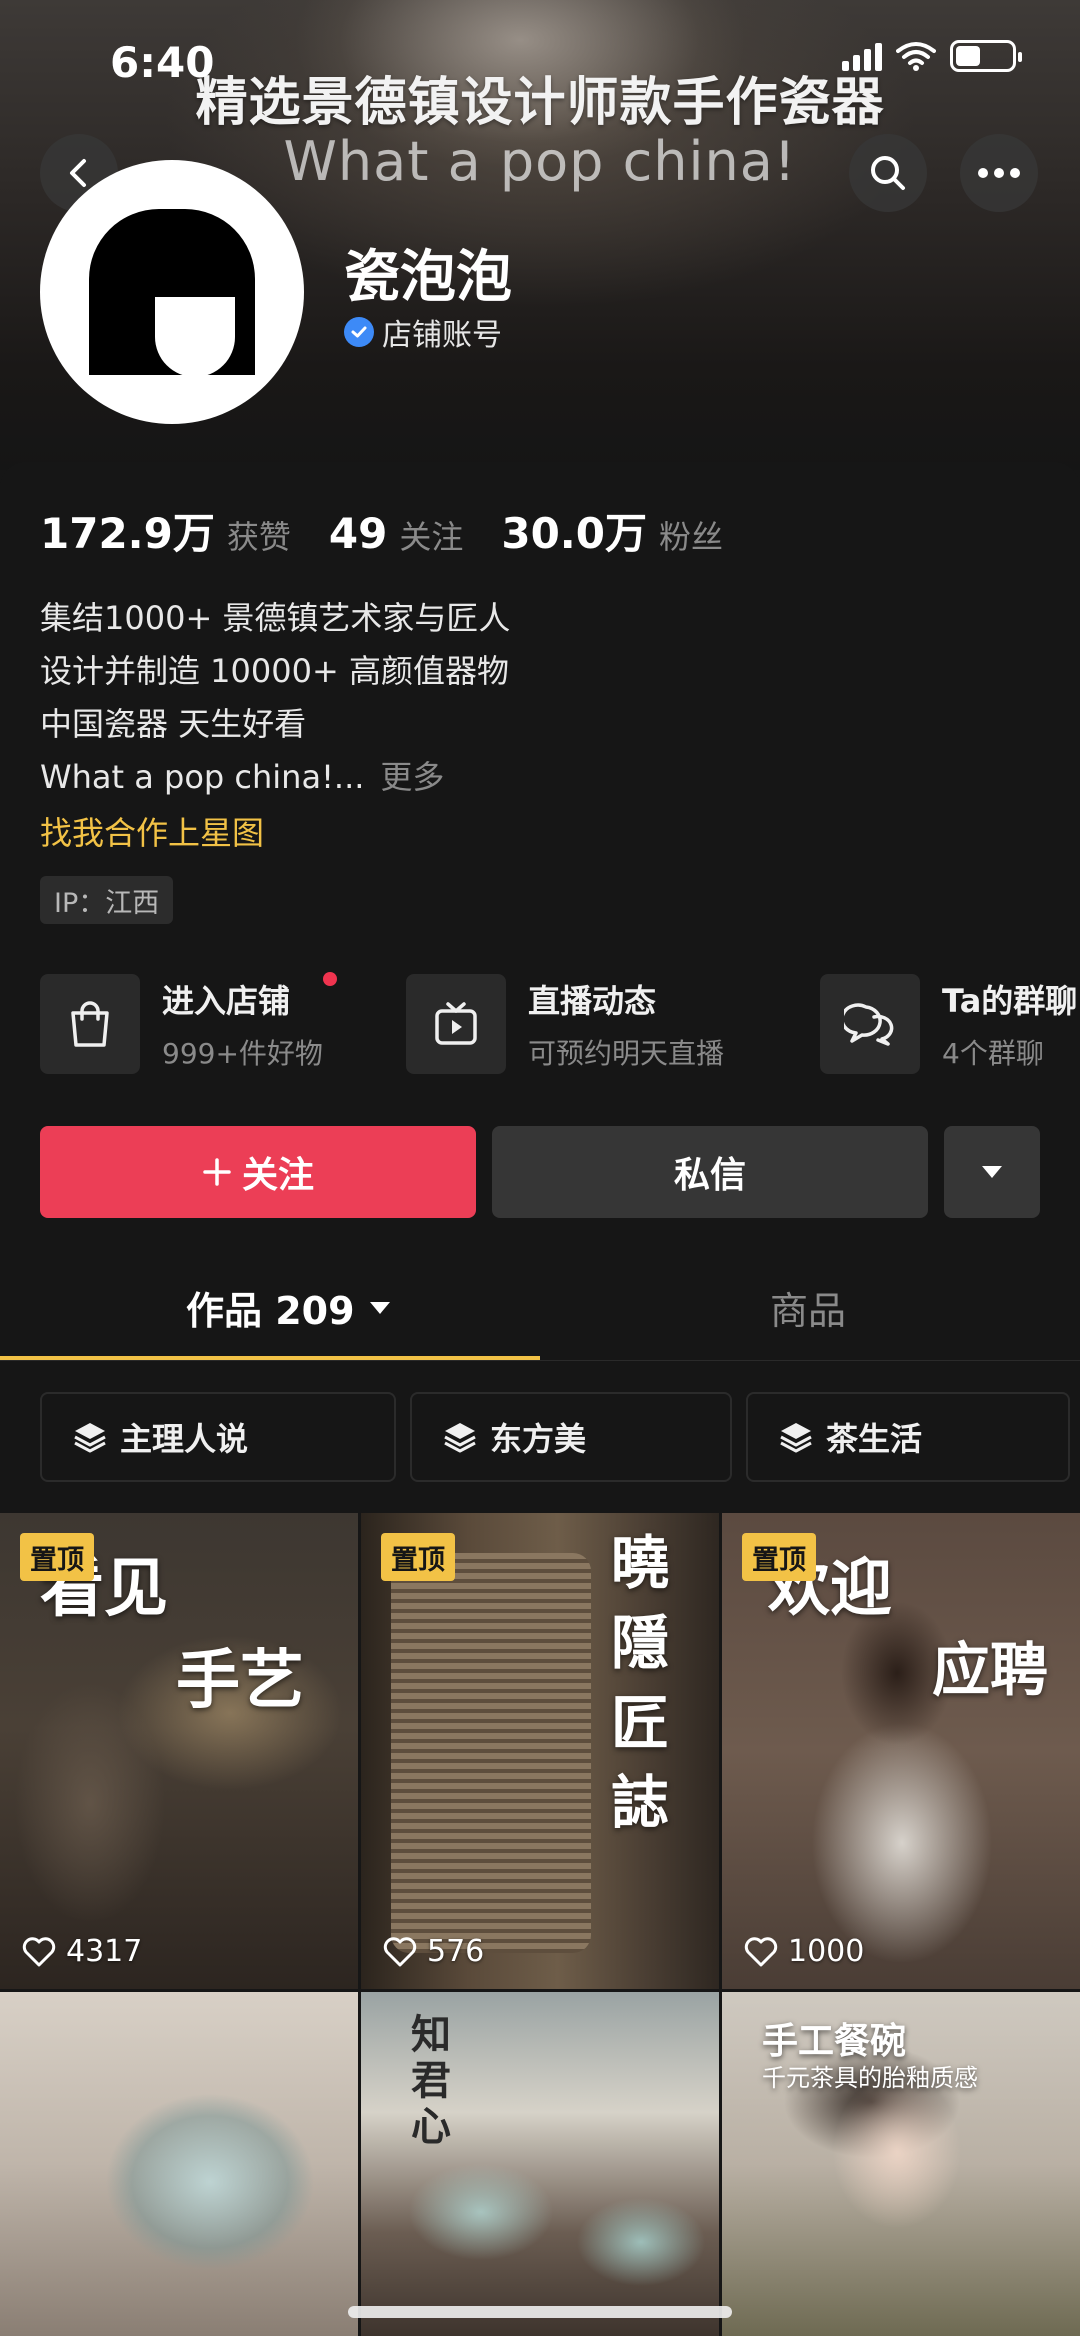 The image size is (1080, 2336). I want to click on bio-more-link: 更多, so click(412, 777).